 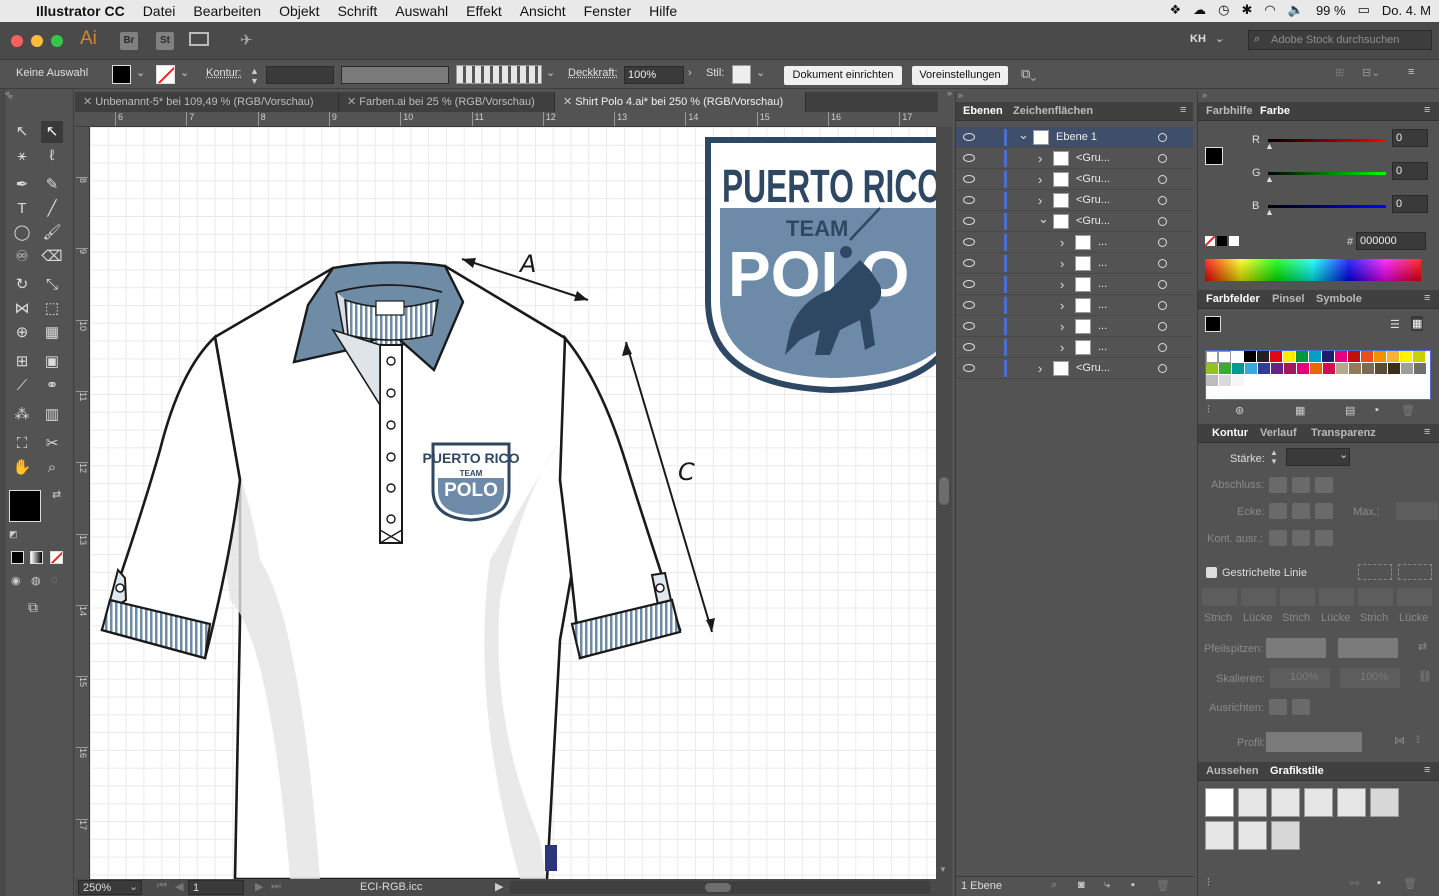 What do you see at coordinates (499, 886) in the screenshot?
I see `status-menu-arrow-icon: ▶` at bounding box center [499, 886].